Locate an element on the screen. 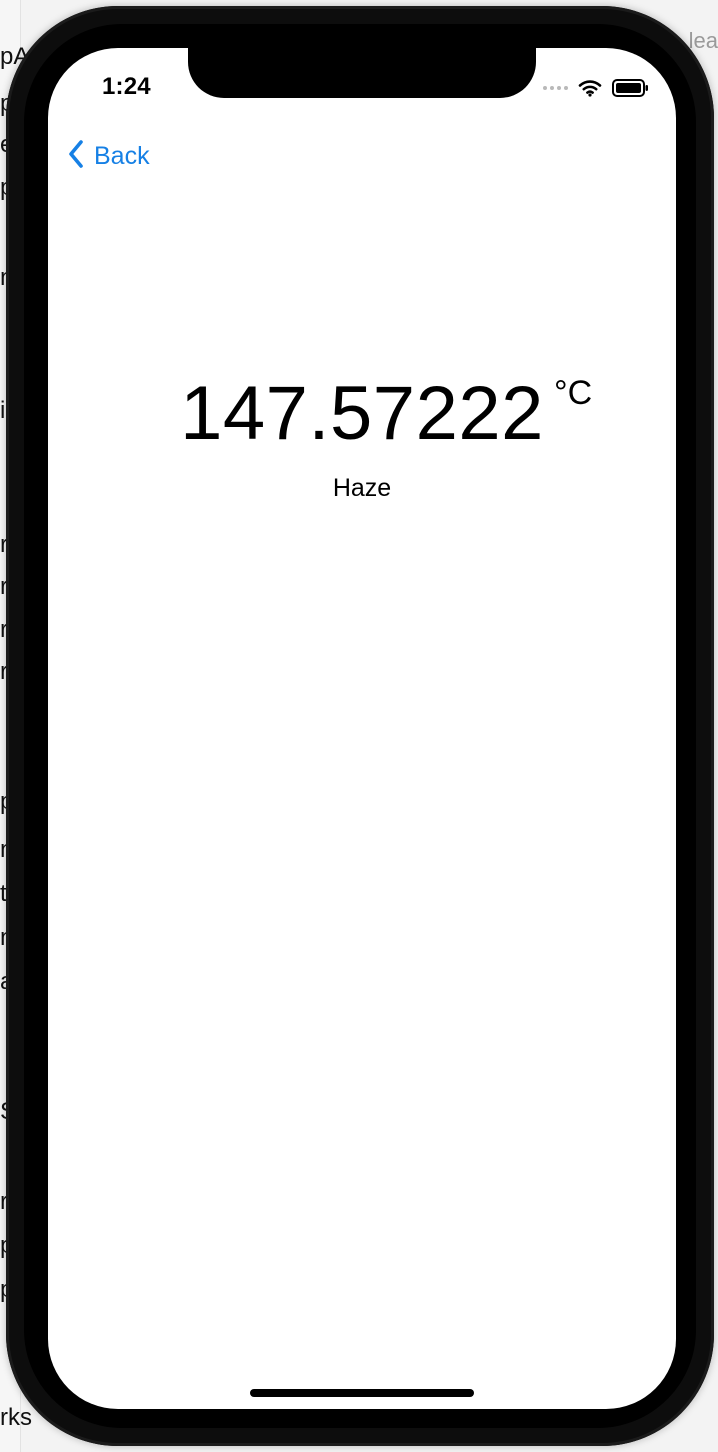  temperature-value: 147.57222 is located at coordinates (362, 413).